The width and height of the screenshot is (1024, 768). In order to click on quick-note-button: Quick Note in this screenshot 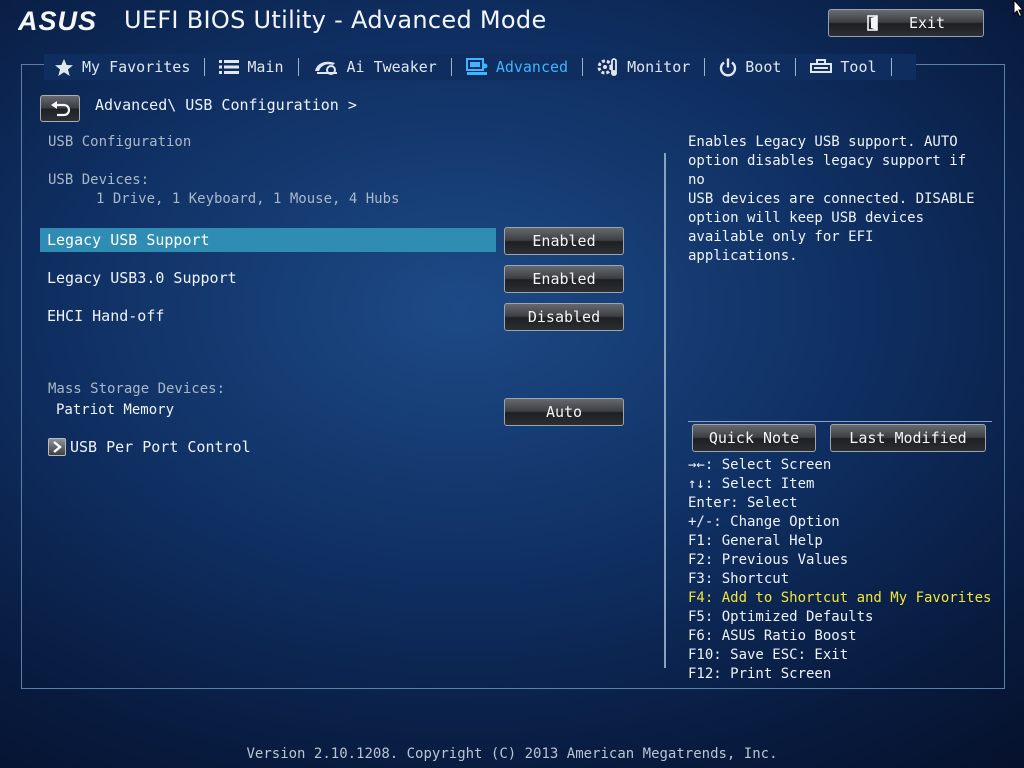, I will do `click(754, 438)`.